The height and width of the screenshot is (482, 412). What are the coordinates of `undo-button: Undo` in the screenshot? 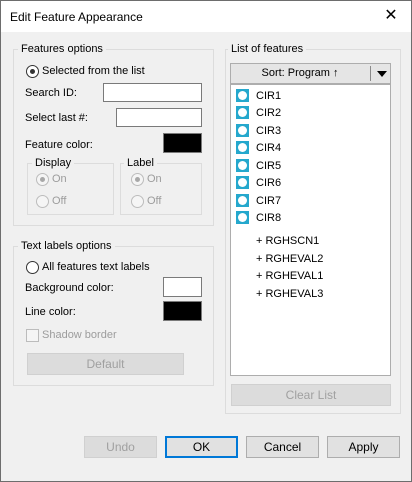 It's located at (120, 447).